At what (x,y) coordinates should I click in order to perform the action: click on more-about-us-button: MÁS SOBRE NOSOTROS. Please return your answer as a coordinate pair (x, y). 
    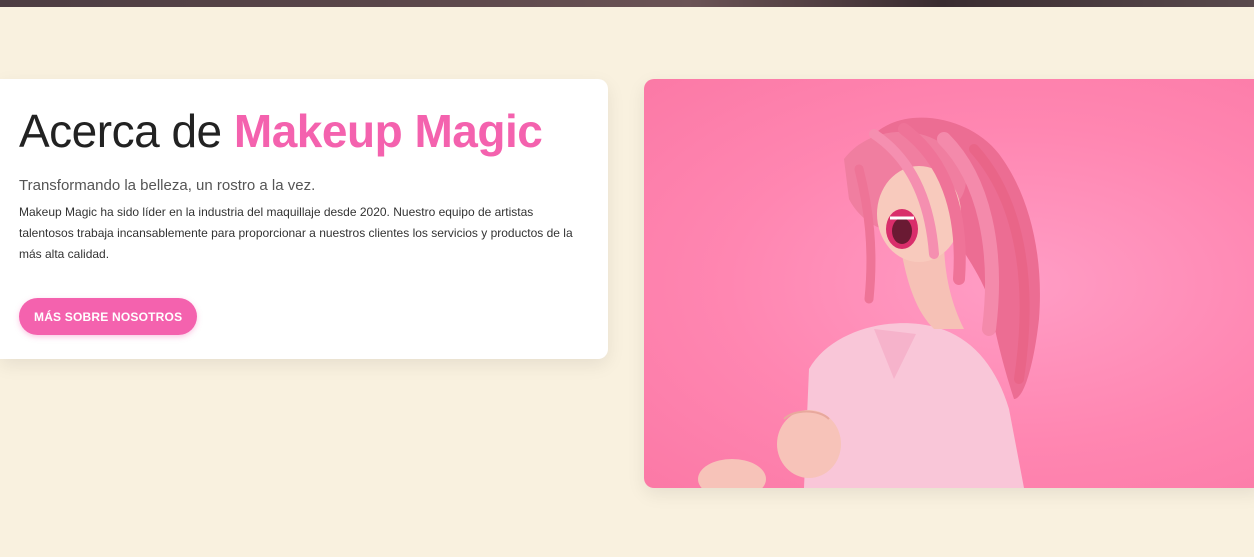
    Looking at the image, I should click on (108, 316).